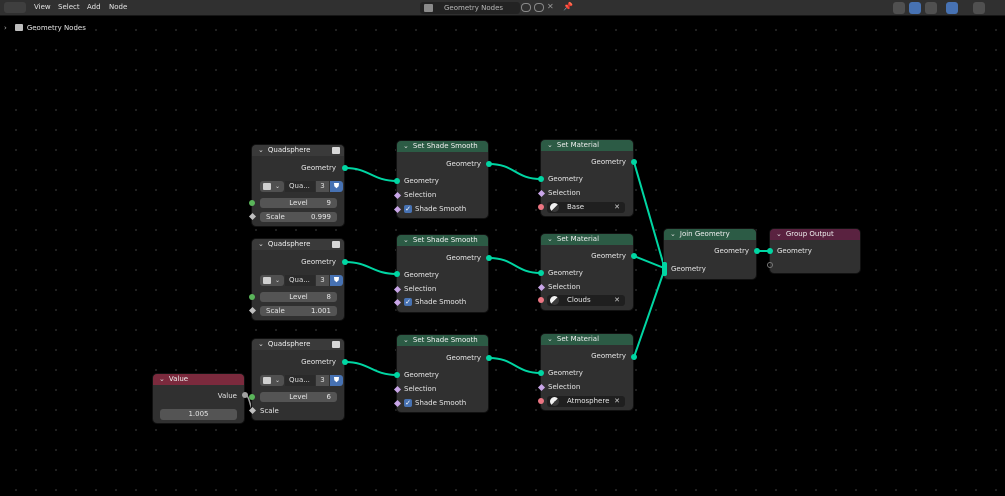 This screenshot has height=496, width=1005. Describe the element at coordinates (815, 251) in the screenshot. I see `group-output-node: ⌄ Group Output Geometry` at that location.